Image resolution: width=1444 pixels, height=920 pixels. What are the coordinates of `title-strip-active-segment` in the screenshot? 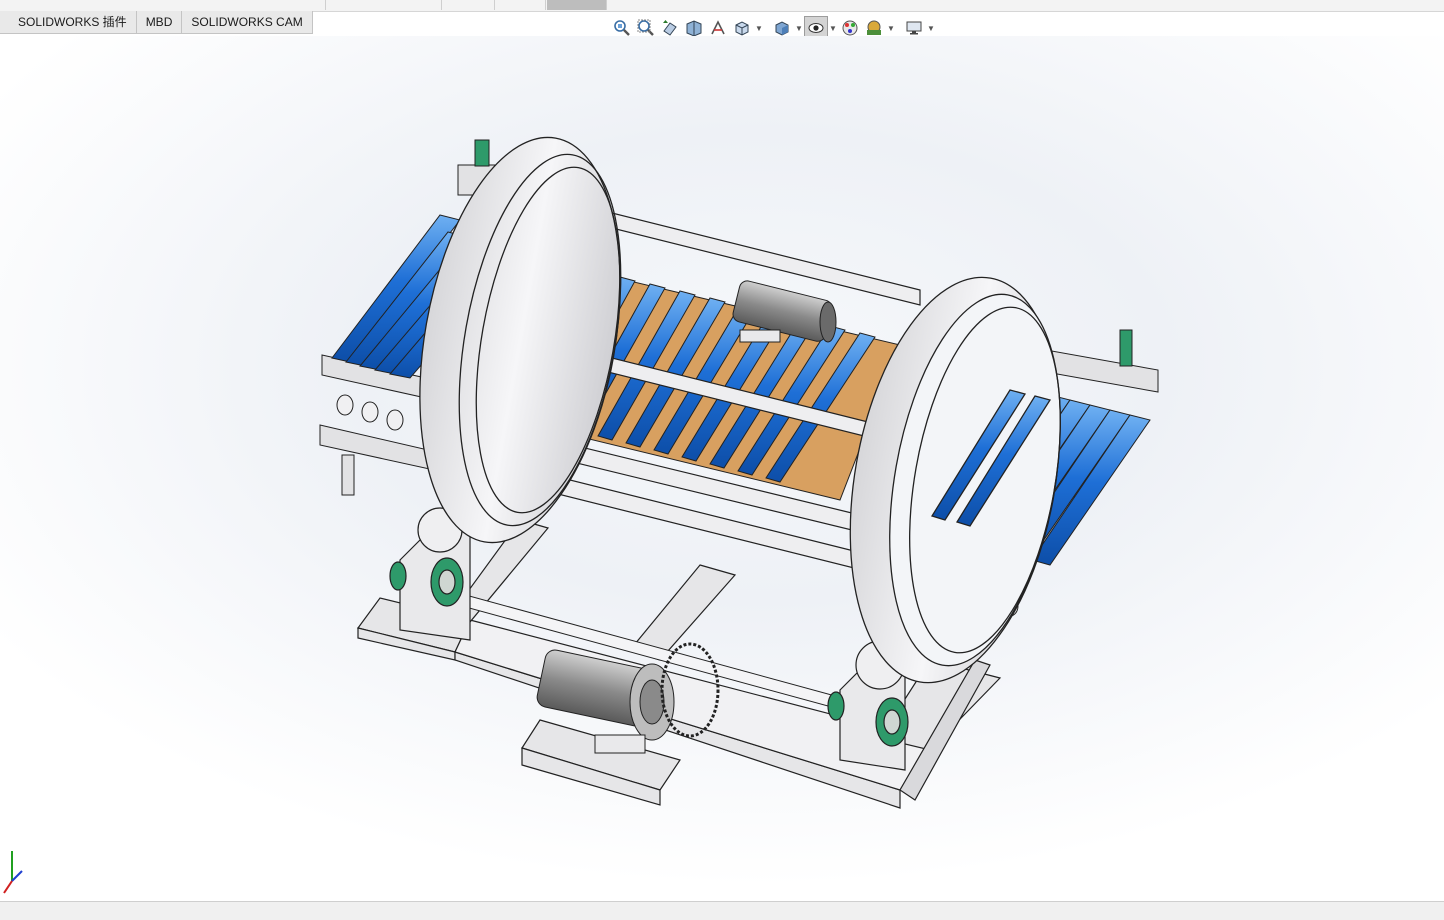 It's located at (577, 5).